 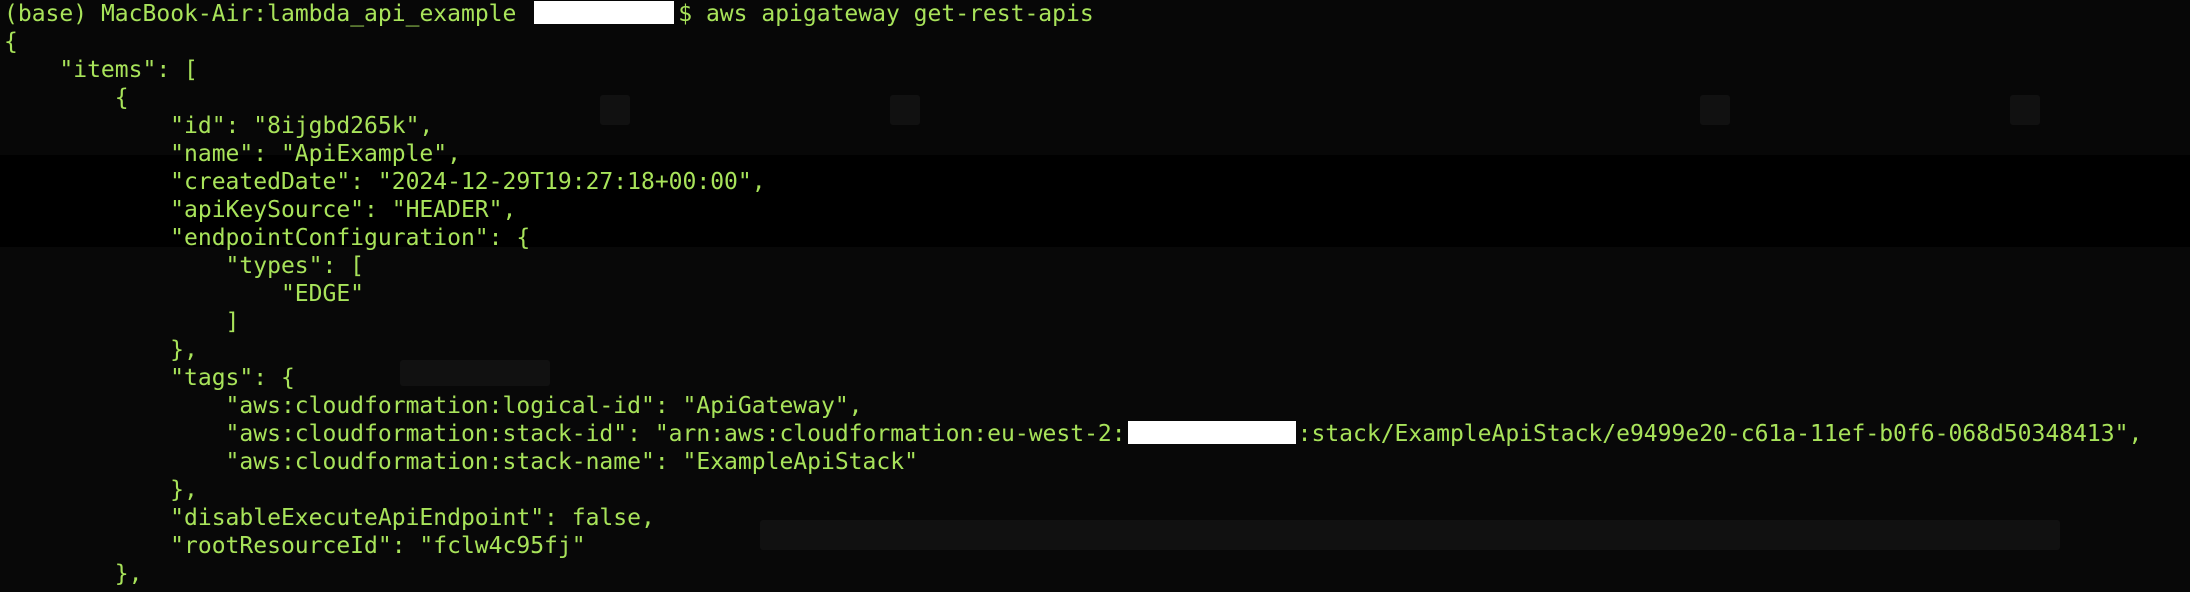 What do you see at coordinates (329, 518) in the screenshot?
I see `output-line: "disableExecuteApiEndpoint": false,` at bounding box center [329, 518].